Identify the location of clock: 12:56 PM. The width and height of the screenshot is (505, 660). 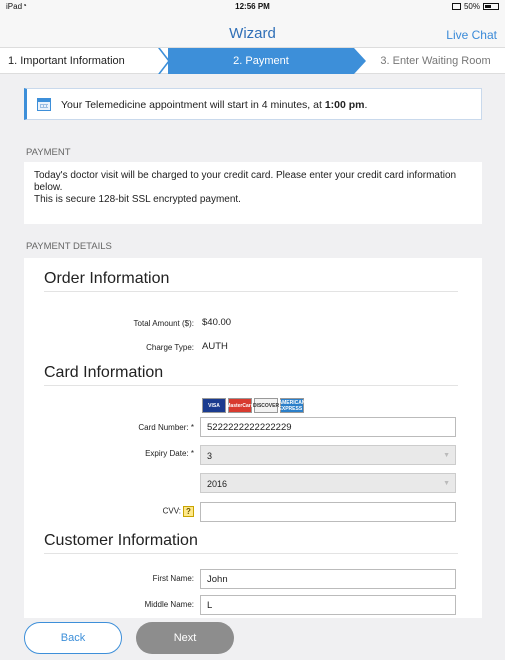
(252, 6).